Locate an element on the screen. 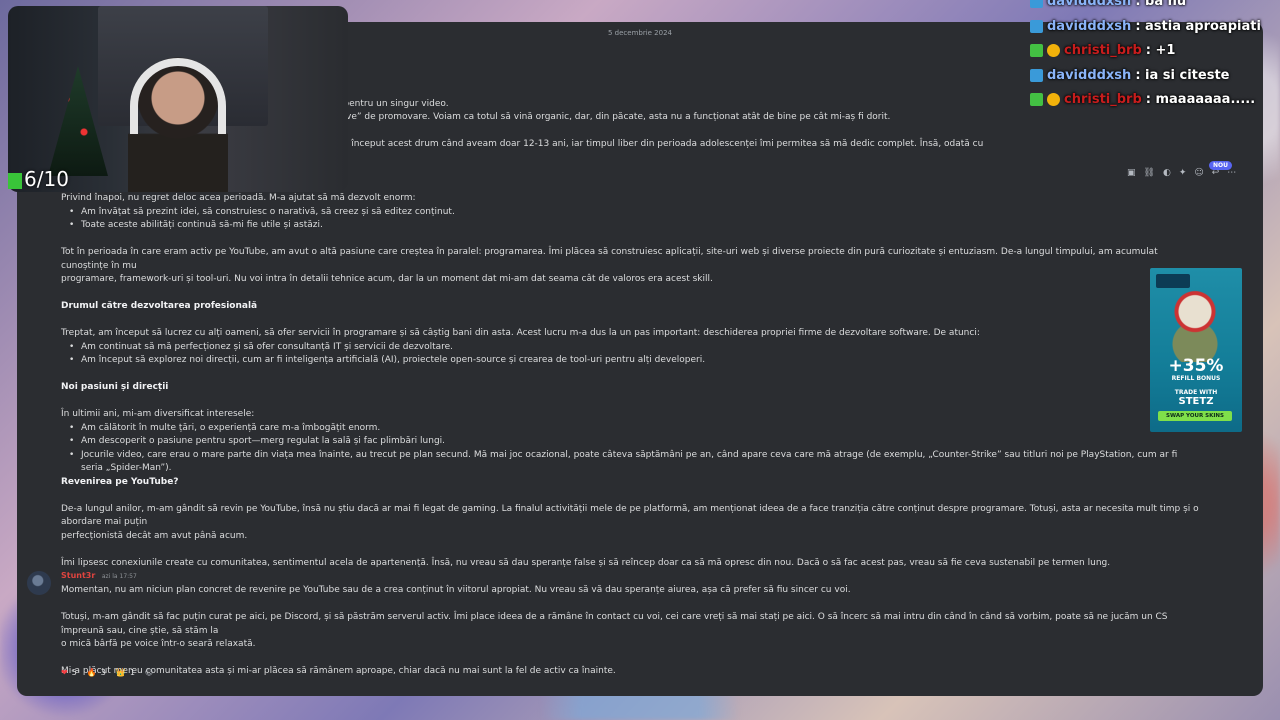  chat-text: : astia aproapiati is located at coordinates (1198, 26).